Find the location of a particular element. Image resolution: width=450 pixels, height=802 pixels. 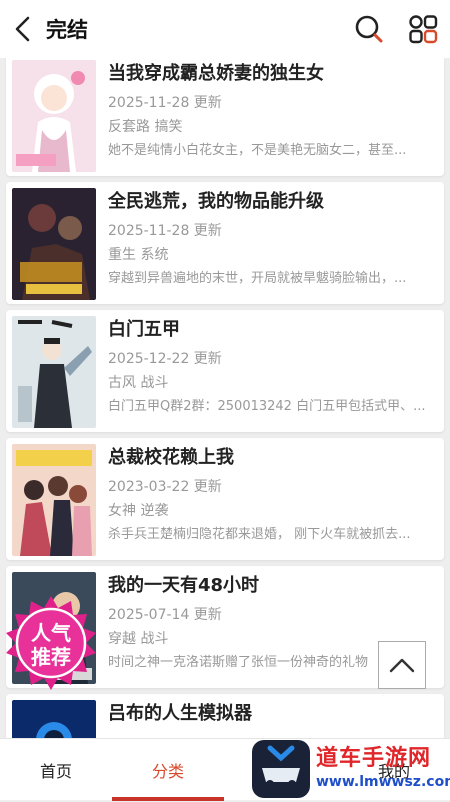

search-icon is located at coordinates (369, 29).